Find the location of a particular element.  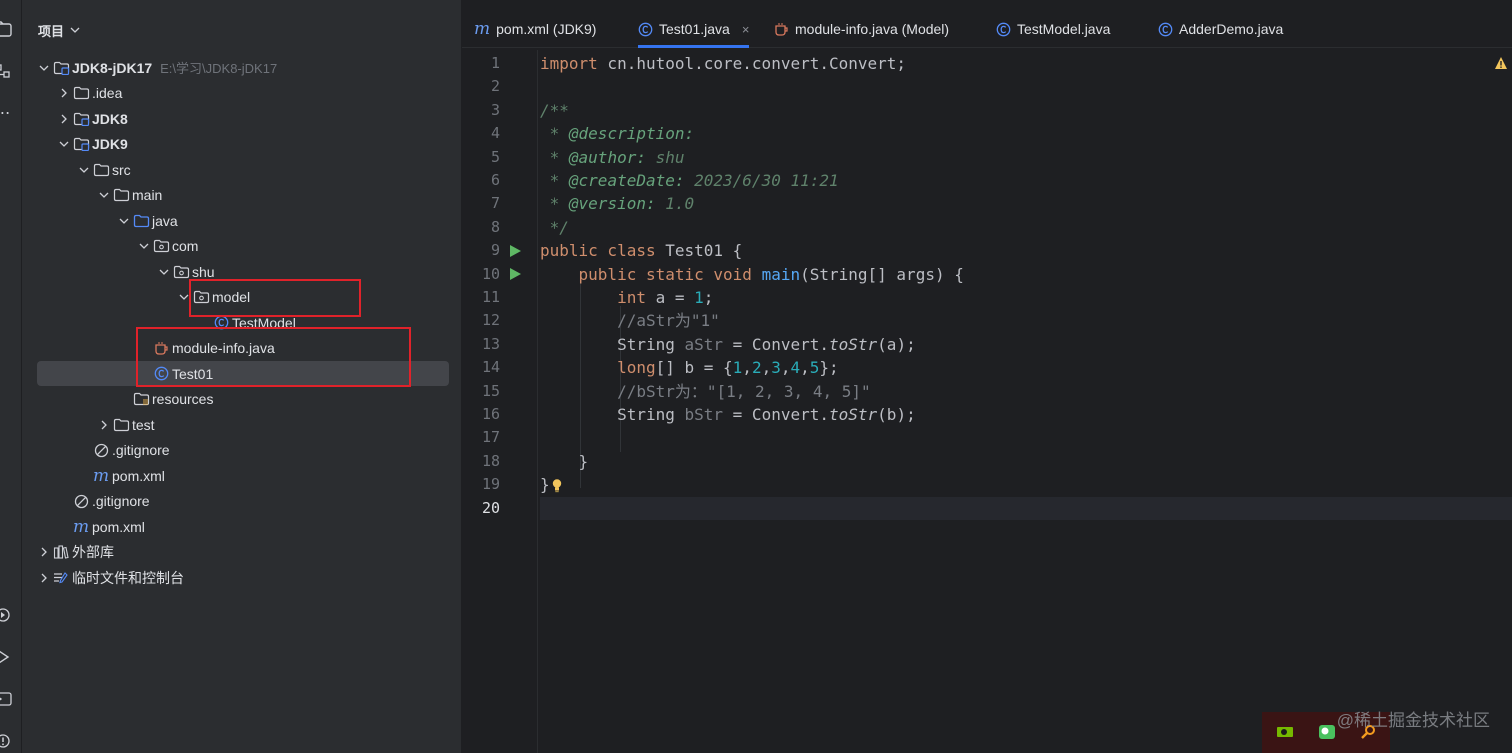

line-number: 18 is located at coordinates (481, 461).